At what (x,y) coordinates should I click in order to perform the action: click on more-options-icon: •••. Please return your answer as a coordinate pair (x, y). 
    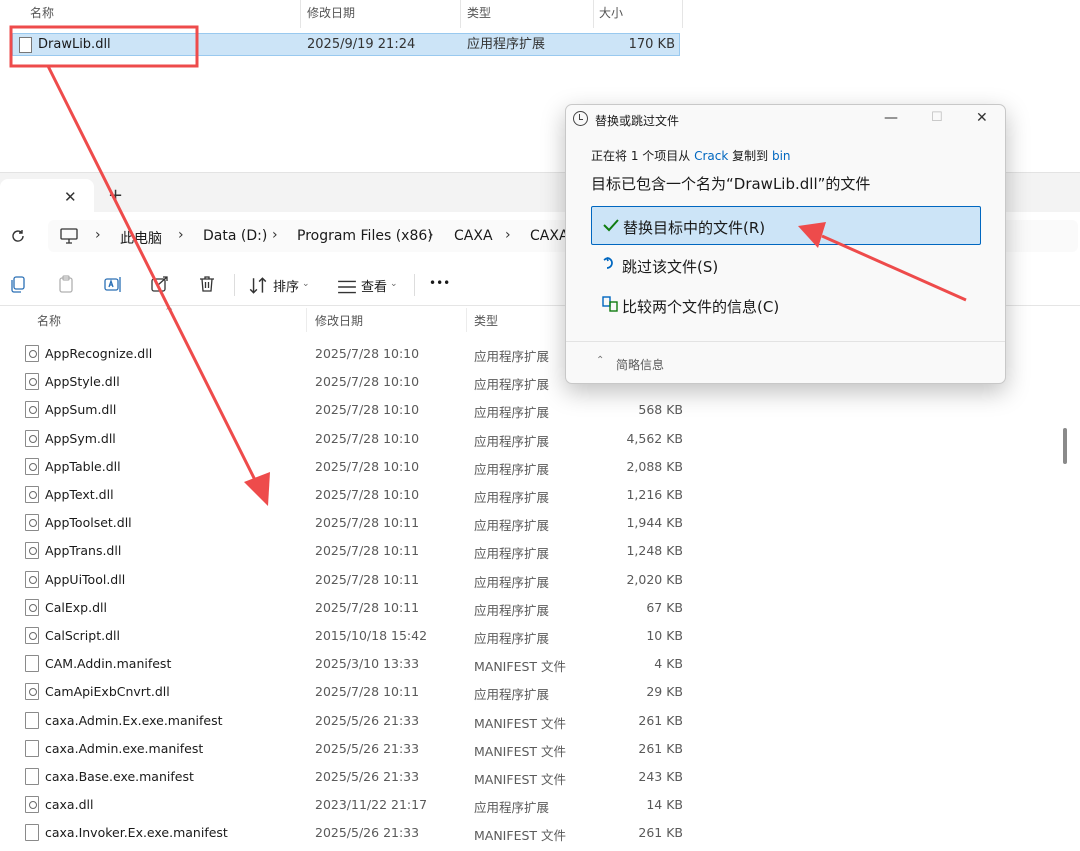
    Looking at the image, I should click on (439, 283).